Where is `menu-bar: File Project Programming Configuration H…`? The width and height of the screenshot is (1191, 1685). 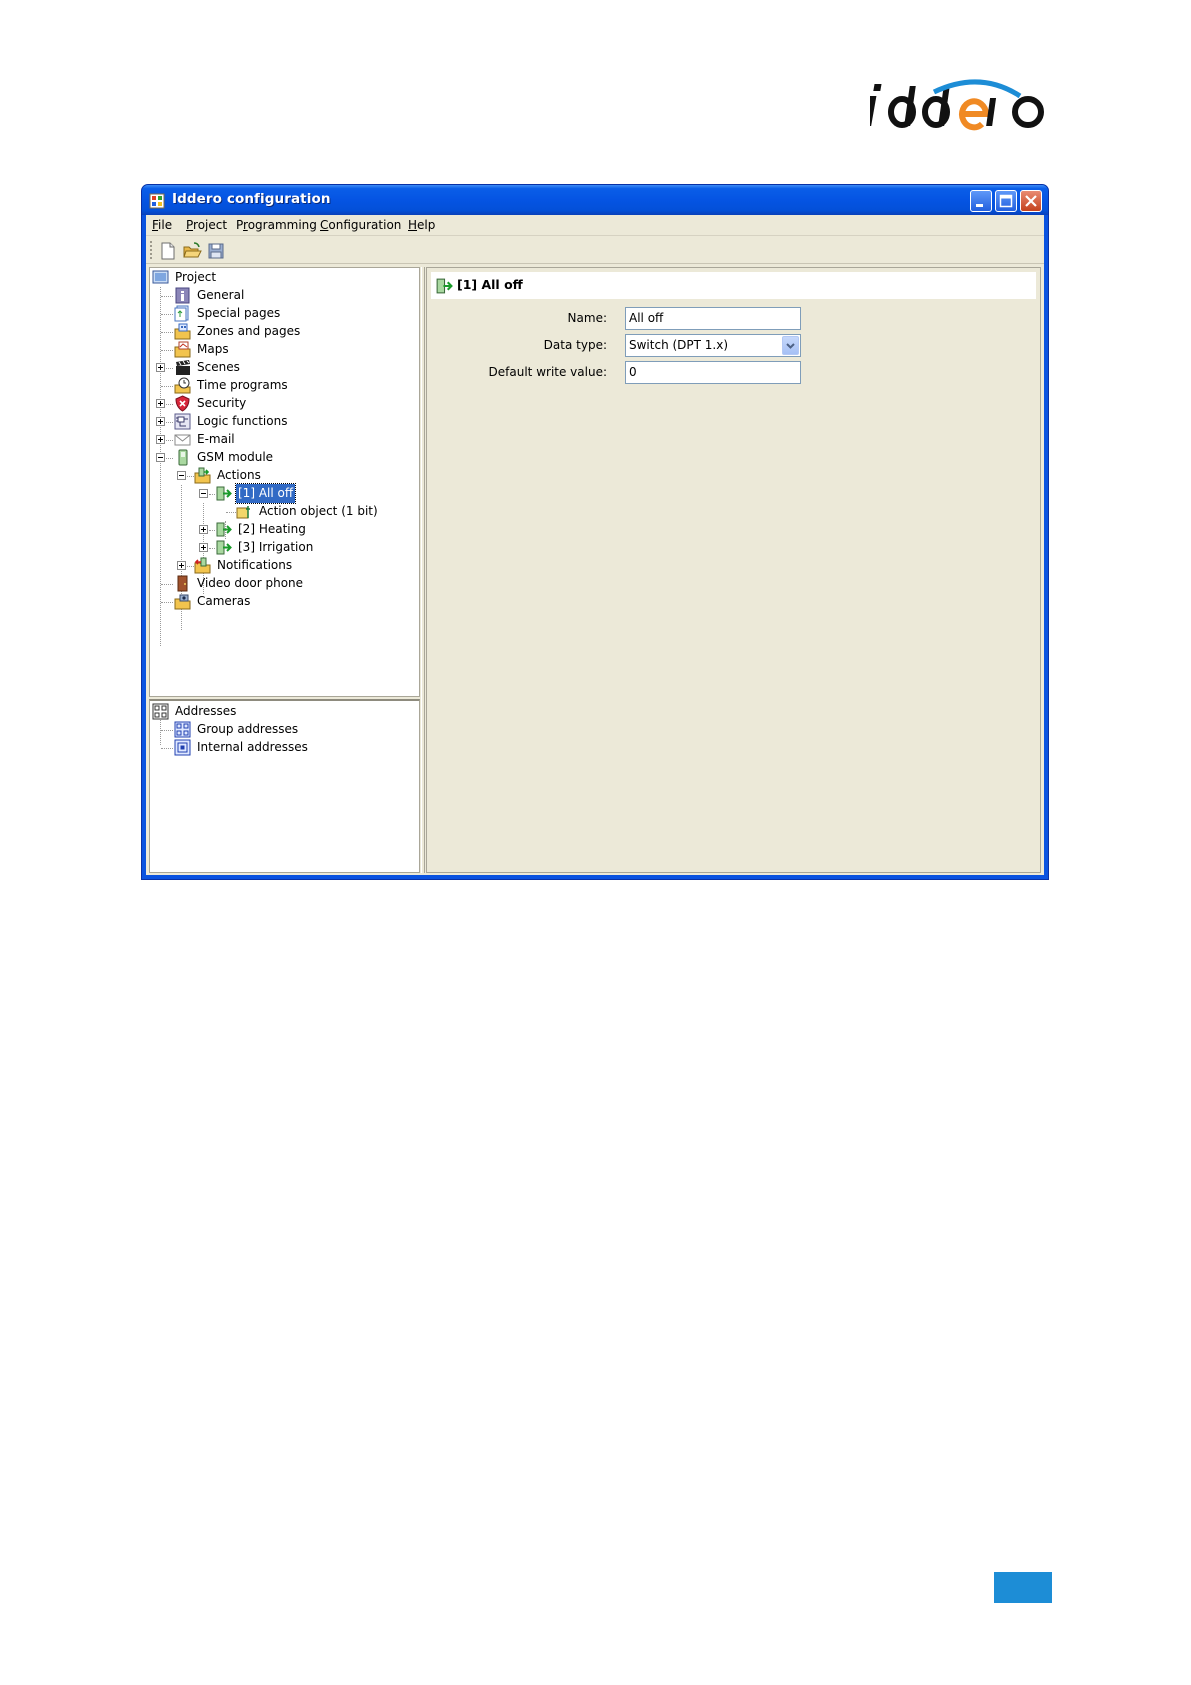
menu-bar: File Project Programming Configuration H… is located at coordinates (595, 225).